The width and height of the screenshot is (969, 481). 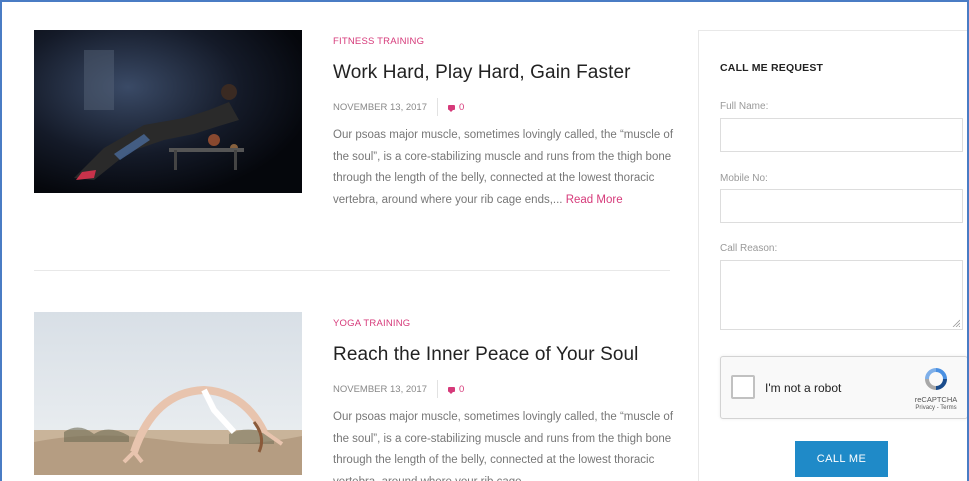 I want to click on post-title: Reach the Inner Peace of Your Soul, so click(x=503, y=355).